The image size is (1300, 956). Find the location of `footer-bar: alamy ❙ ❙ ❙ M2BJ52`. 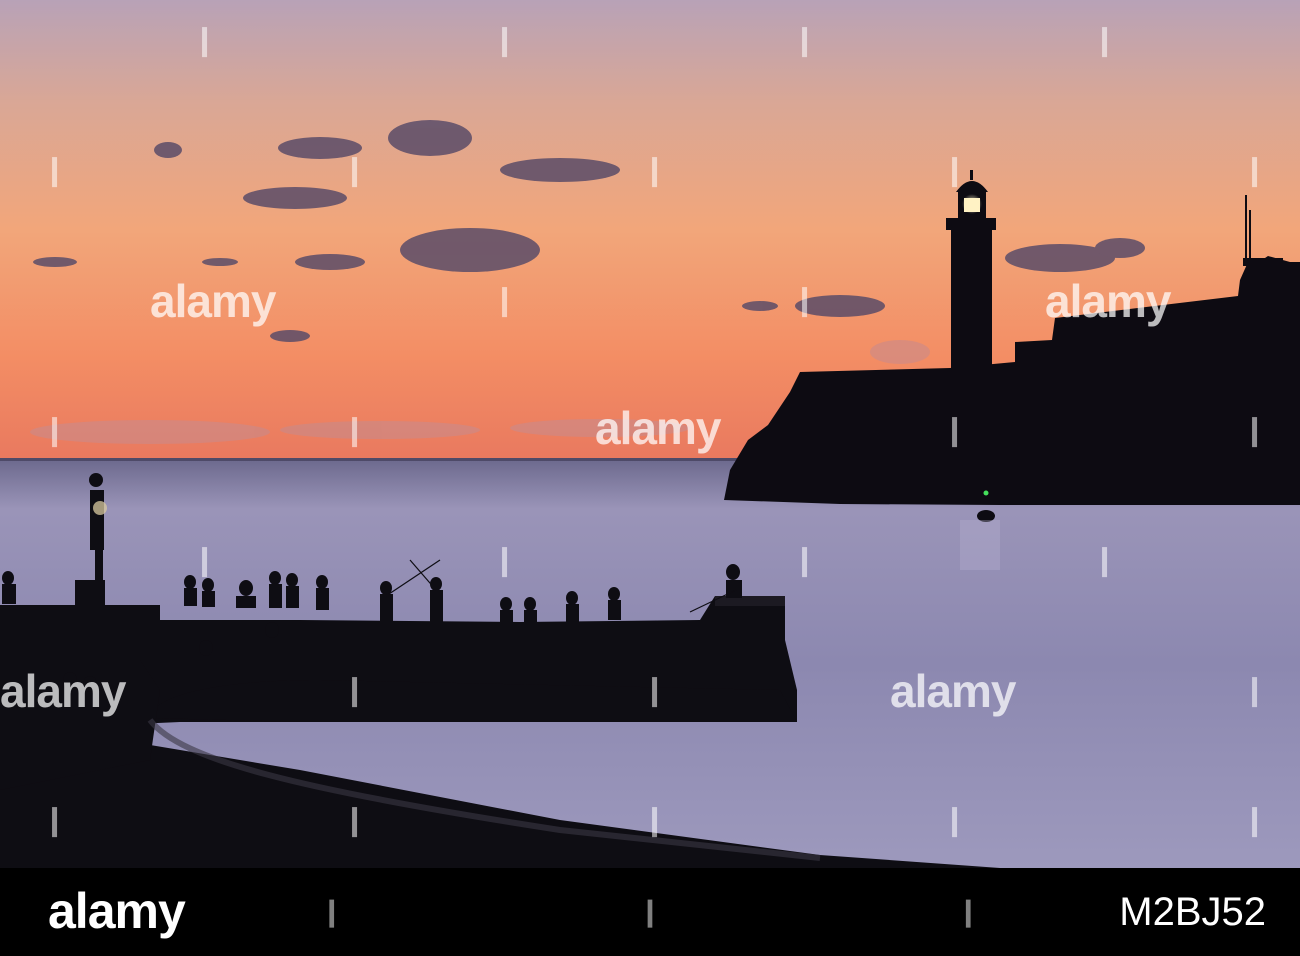

footer-bar: alamy ❙ ❙ ❙ M2BJ52 is located at coordinates (650, 912).